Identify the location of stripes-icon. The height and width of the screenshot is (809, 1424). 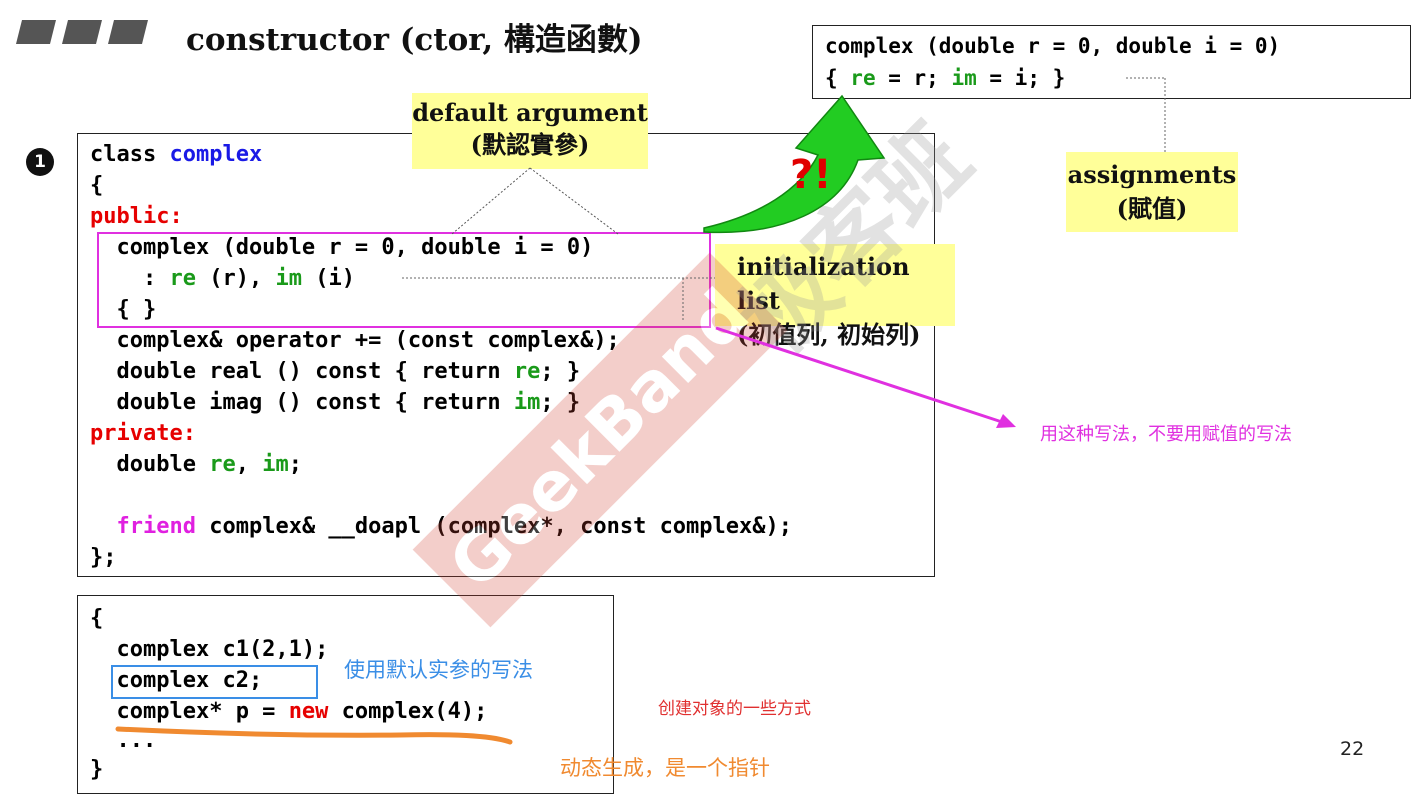
(82, 32).